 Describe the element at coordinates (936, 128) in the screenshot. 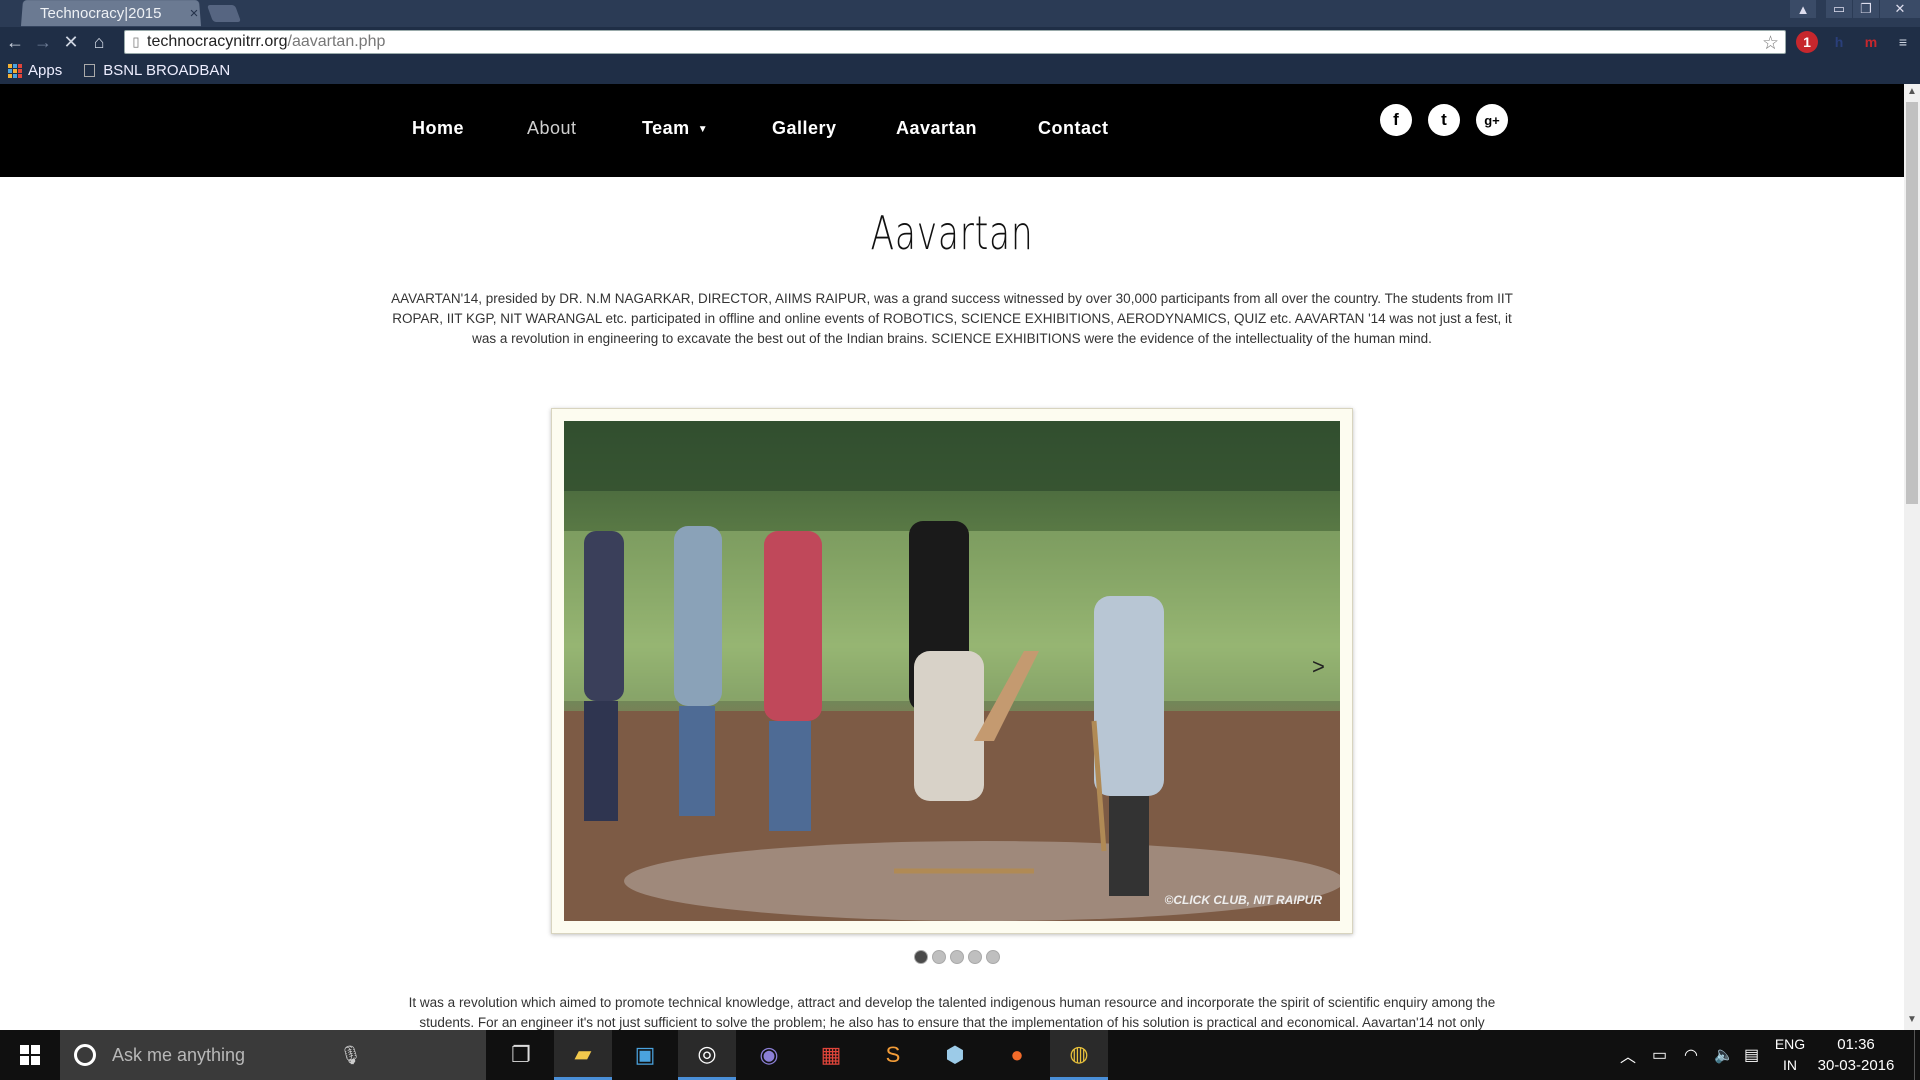

I see `nav-aavartan: Aavartan` at that location.